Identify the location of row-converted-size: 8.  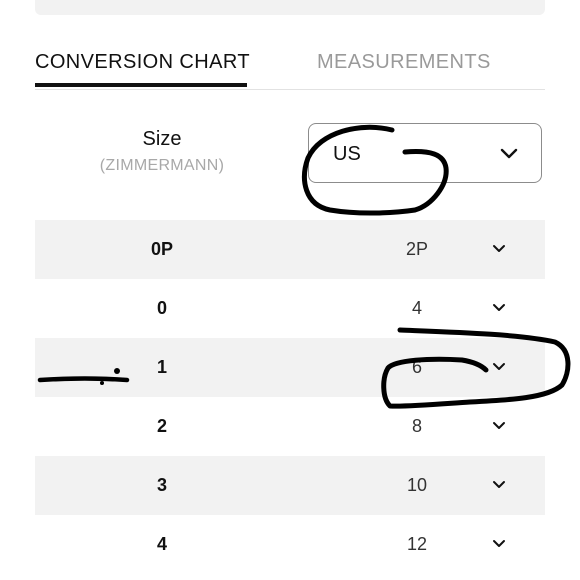
(416, 426).